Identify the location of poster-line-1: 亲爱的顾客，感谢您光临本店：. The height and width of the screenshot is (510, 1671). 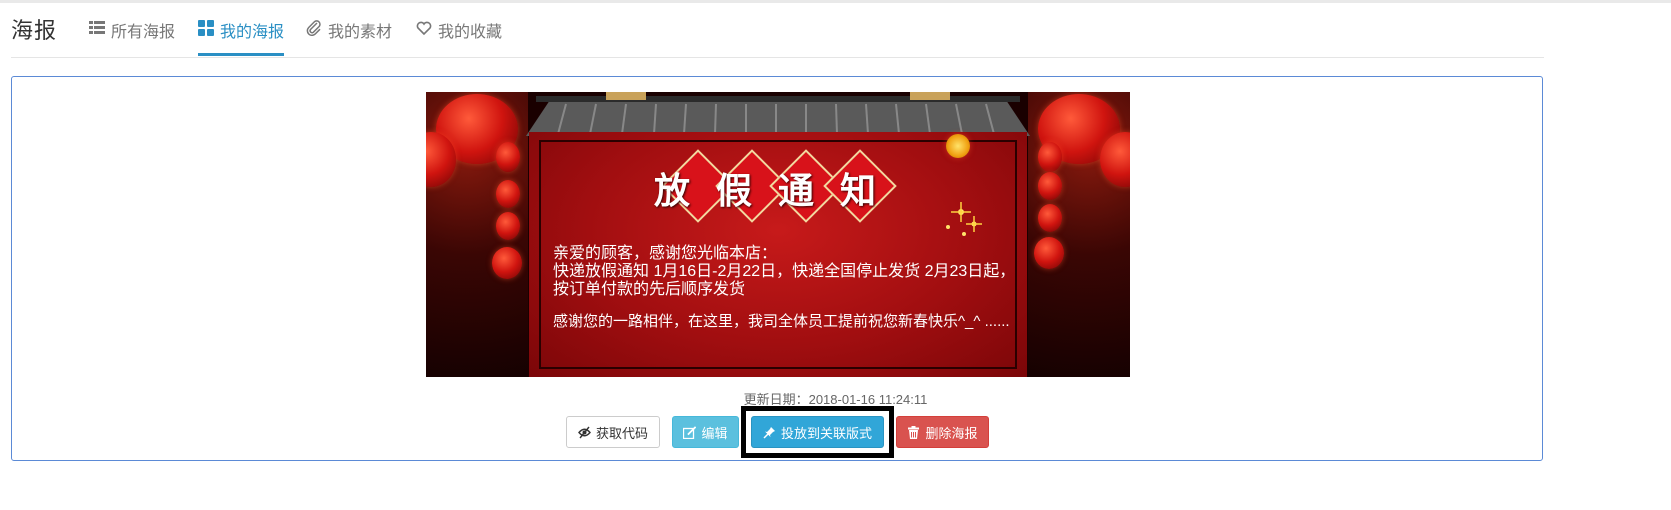
(665, 253).